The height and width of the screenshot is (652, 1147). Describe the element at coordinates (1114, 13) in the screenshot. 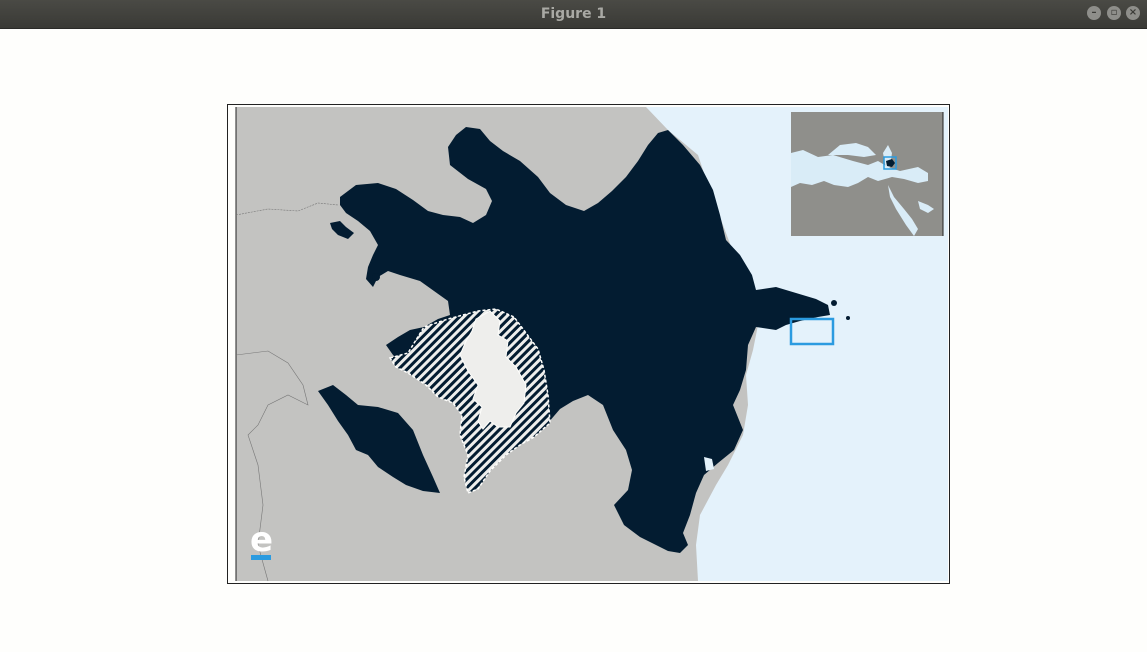

I see `maximize-button: ▫` at that location.